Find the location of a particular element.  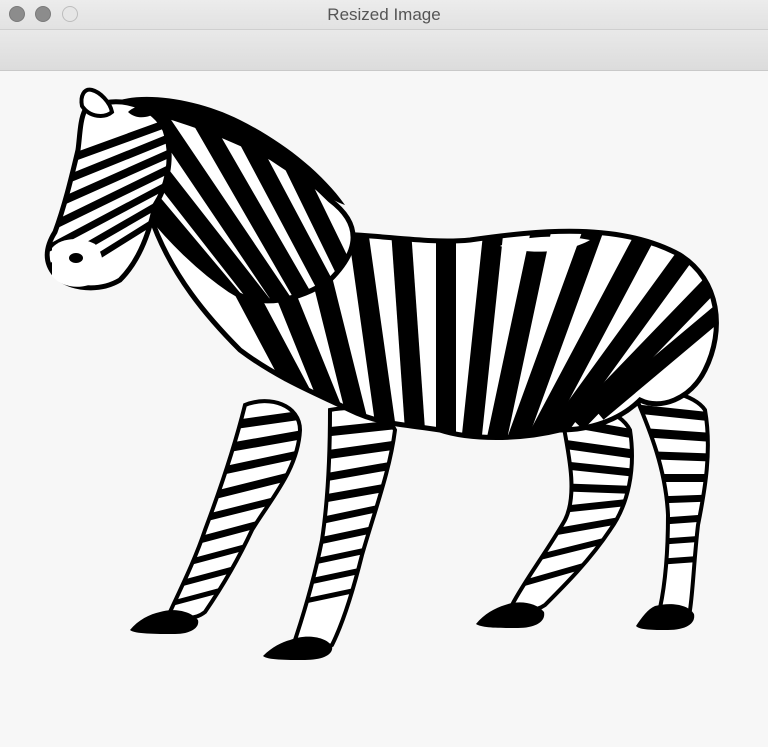

zebra-head is located at coordinates (108, 189).